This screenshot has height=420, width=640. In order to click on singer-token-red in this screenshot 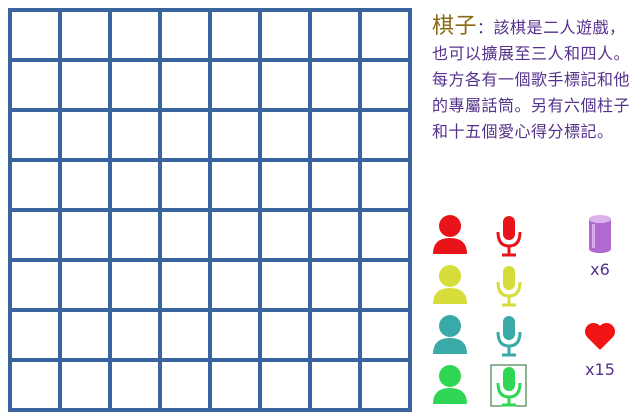, I will do `click(450, 235)`.